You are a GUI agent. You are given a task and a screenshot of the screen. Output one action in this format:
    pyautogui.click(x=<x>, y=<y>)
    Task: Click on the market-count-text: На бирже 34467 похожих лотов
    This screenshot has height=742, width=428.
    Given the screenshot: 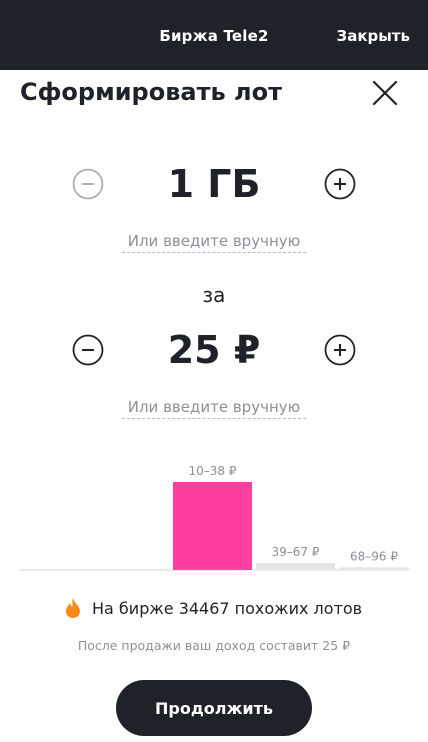 What is the action you would take?
    pyautogui.click(x=227, y=608)
    